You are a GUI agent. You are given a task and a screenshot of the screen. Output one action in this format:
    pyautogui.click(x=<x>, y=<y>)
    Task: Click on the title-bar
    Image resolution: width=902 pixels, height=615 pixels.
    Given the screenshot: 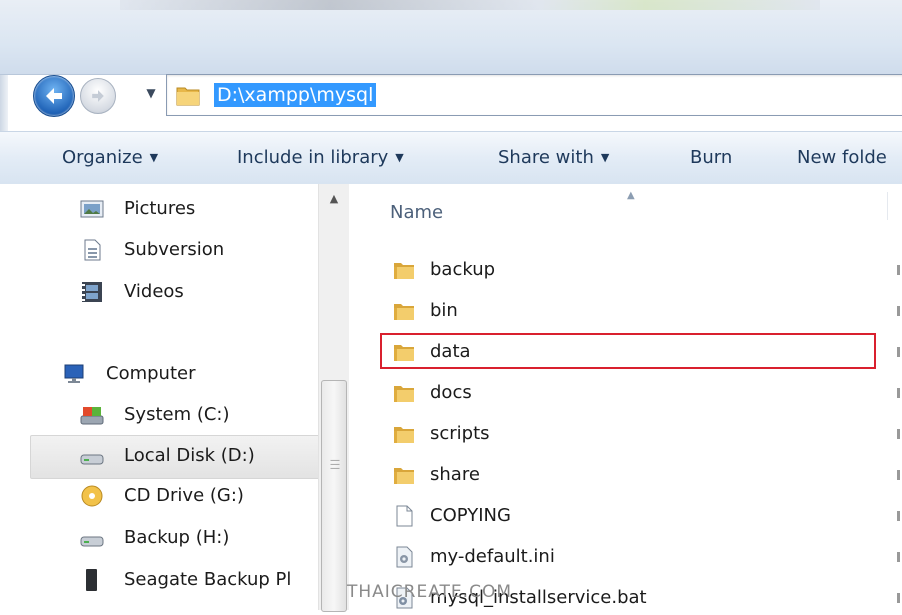 What is the action you would take?
    pyautogui.click(x=451, y=37)
    